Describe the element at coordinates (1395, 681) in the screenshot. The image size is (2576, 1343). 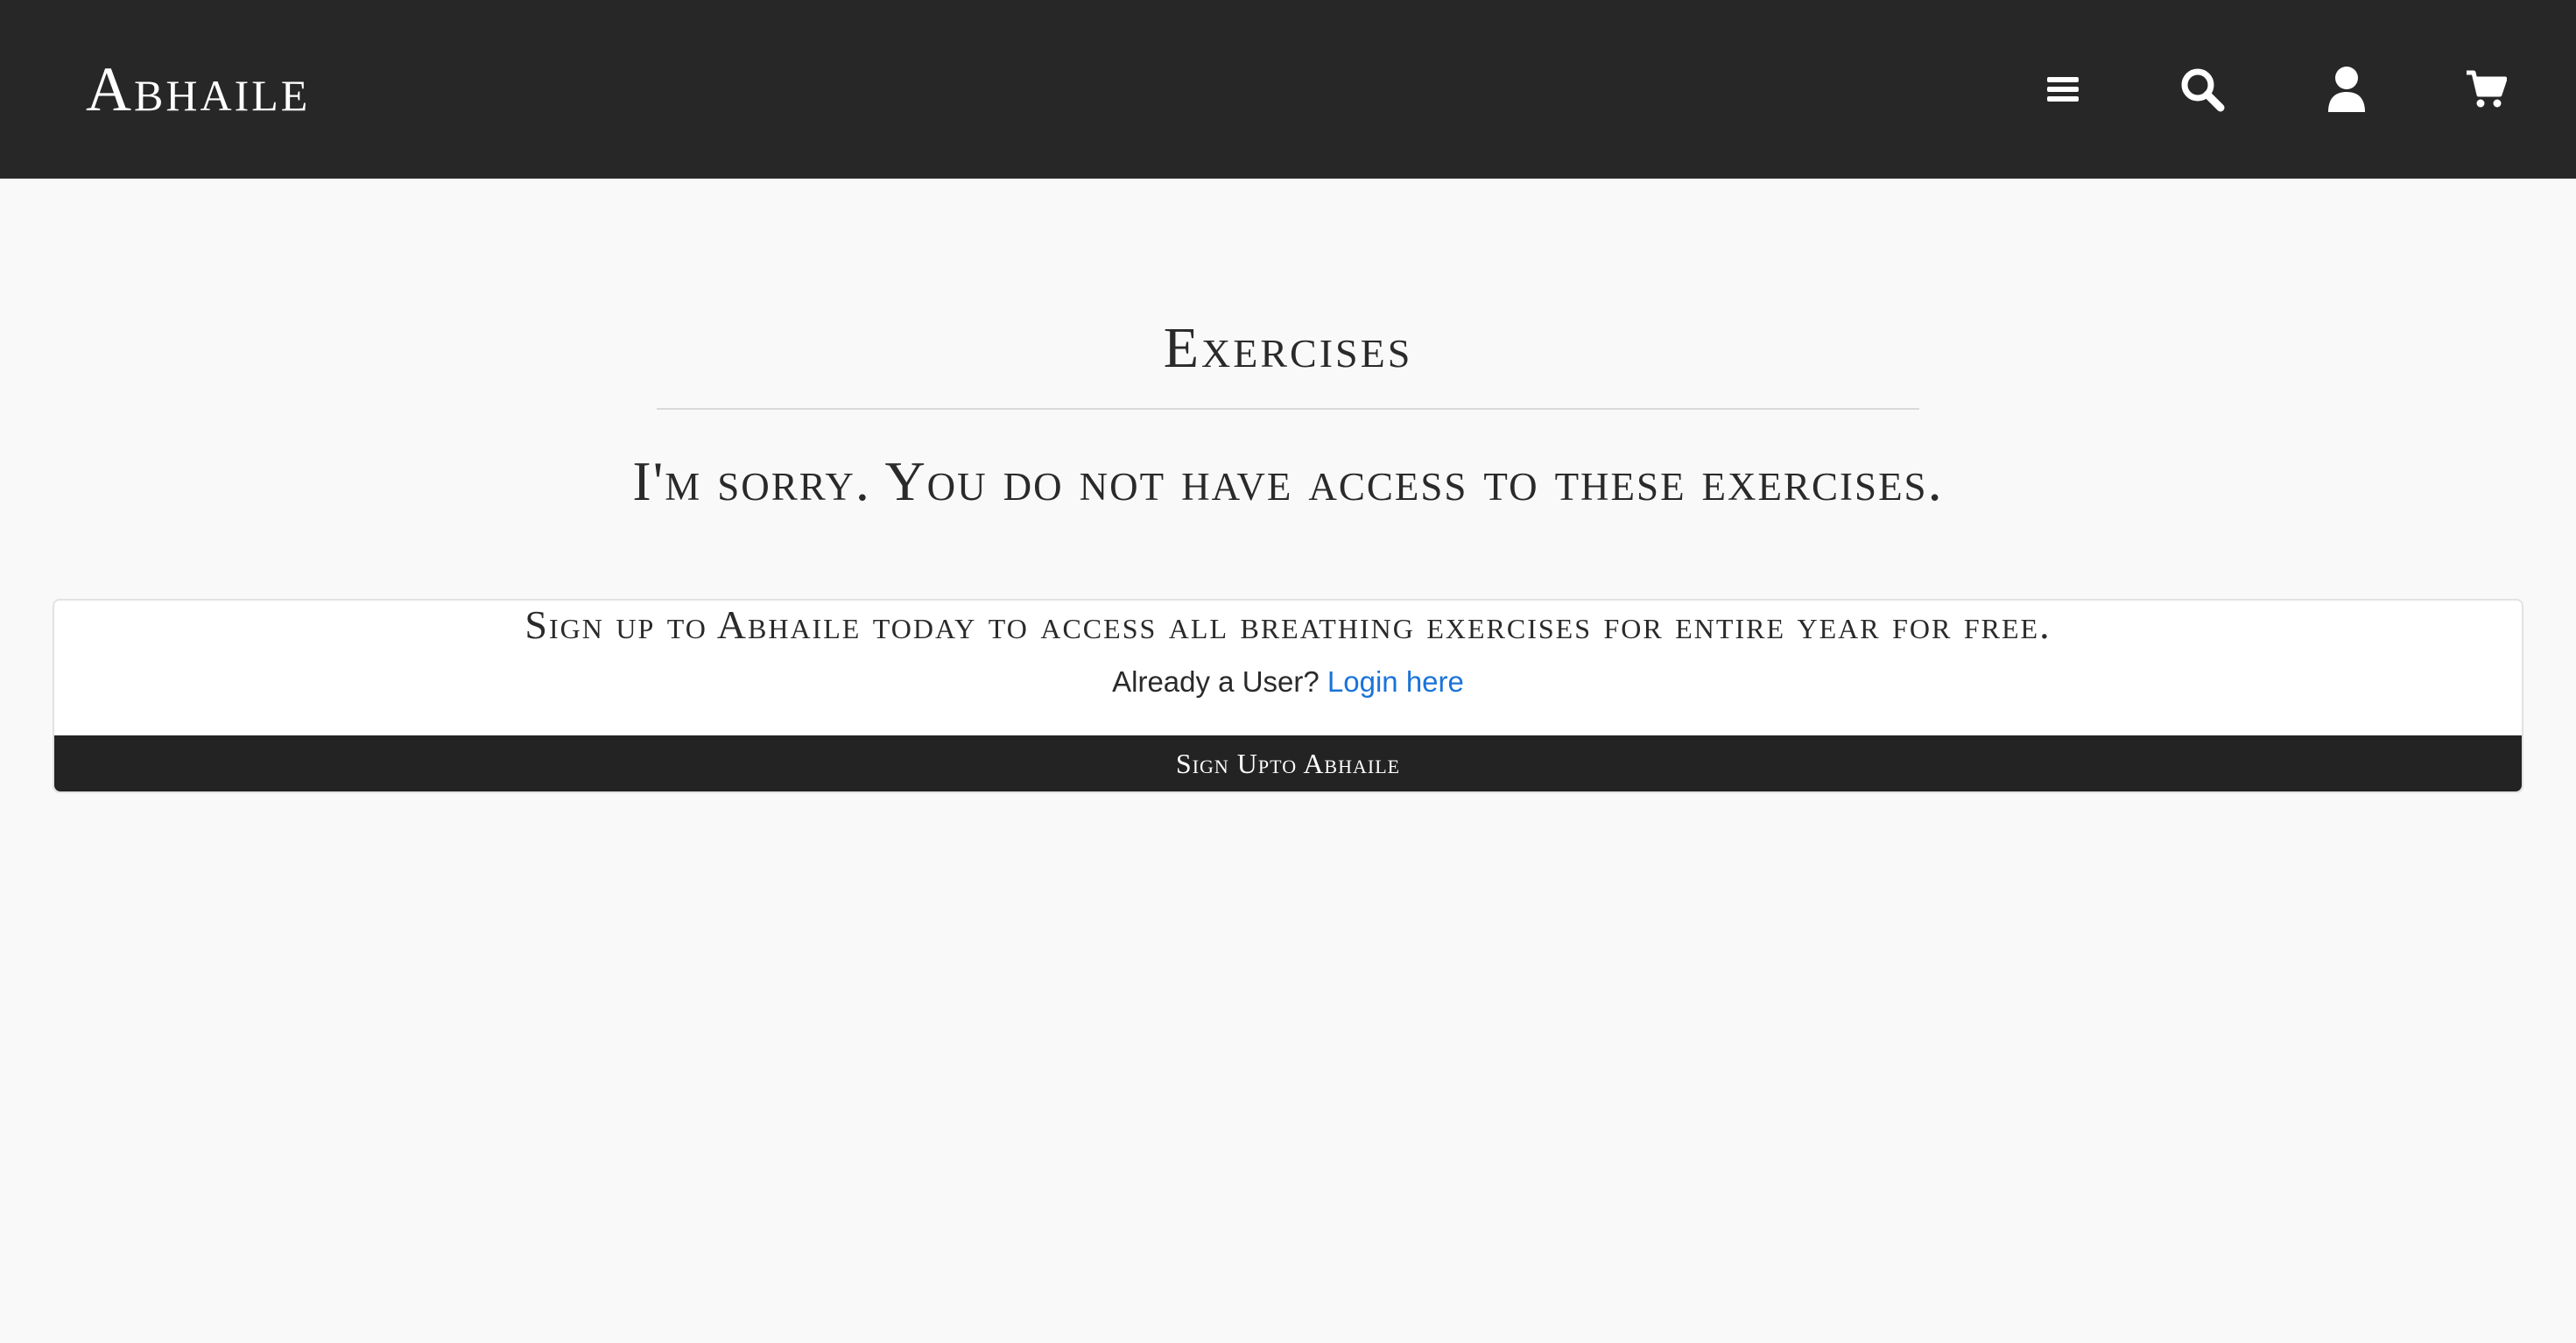
I see `login-link: Login here` at that location.